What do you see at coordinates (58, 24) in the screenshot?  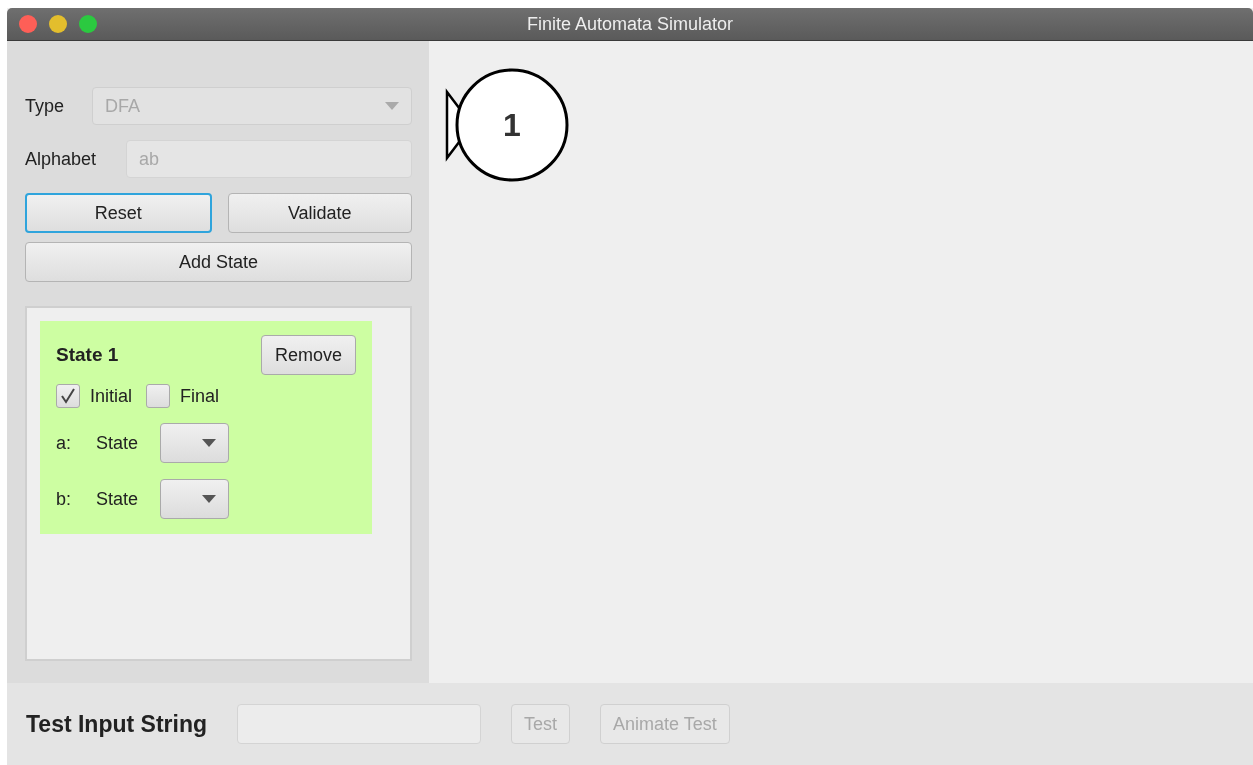 I see `minimize-button` at bounding box center [58, 24].